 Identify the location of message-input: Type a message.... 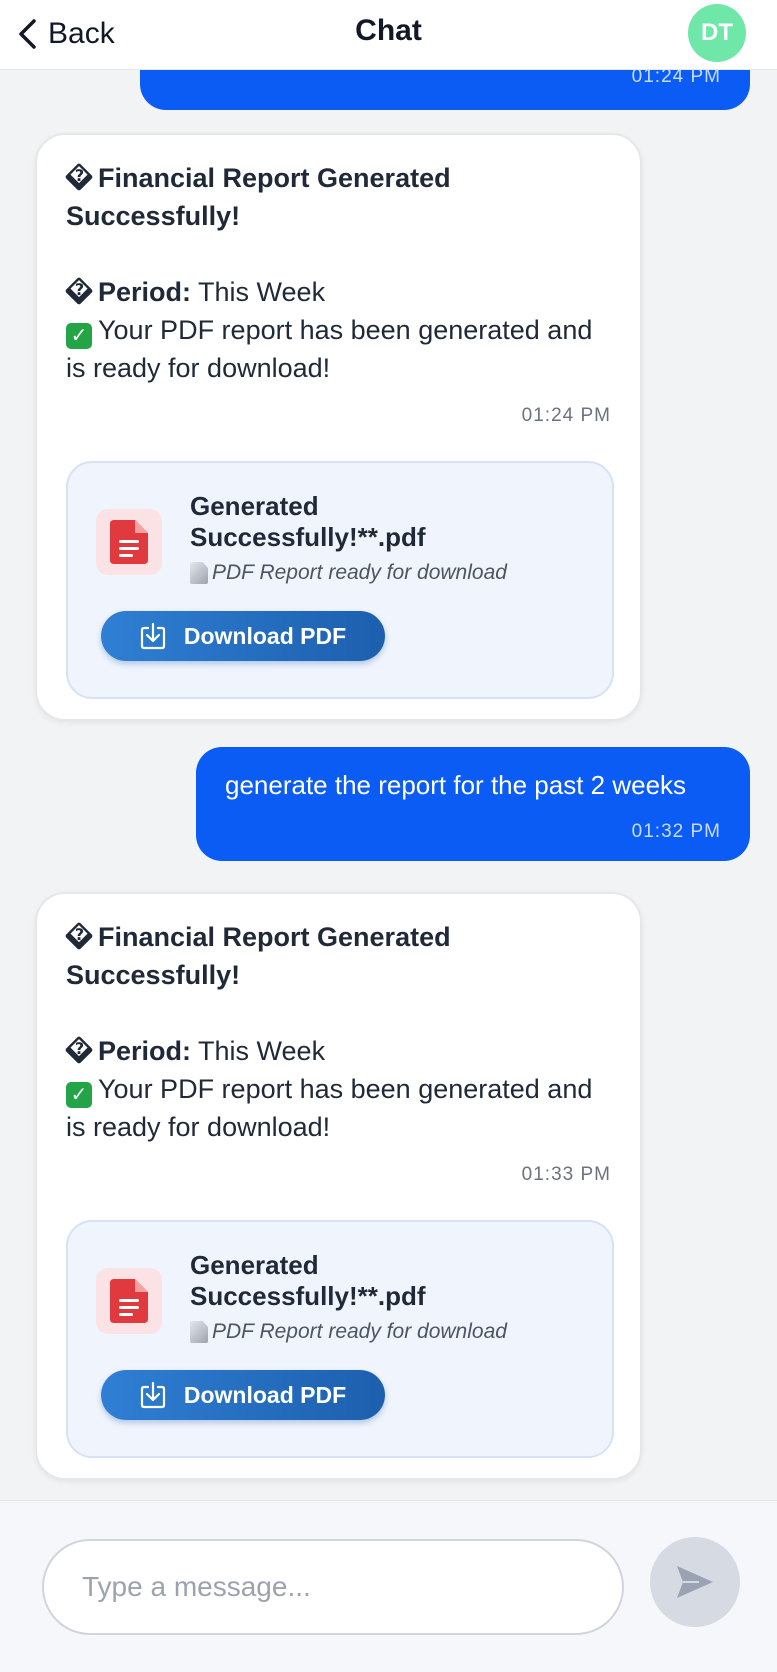
(333, 1587).